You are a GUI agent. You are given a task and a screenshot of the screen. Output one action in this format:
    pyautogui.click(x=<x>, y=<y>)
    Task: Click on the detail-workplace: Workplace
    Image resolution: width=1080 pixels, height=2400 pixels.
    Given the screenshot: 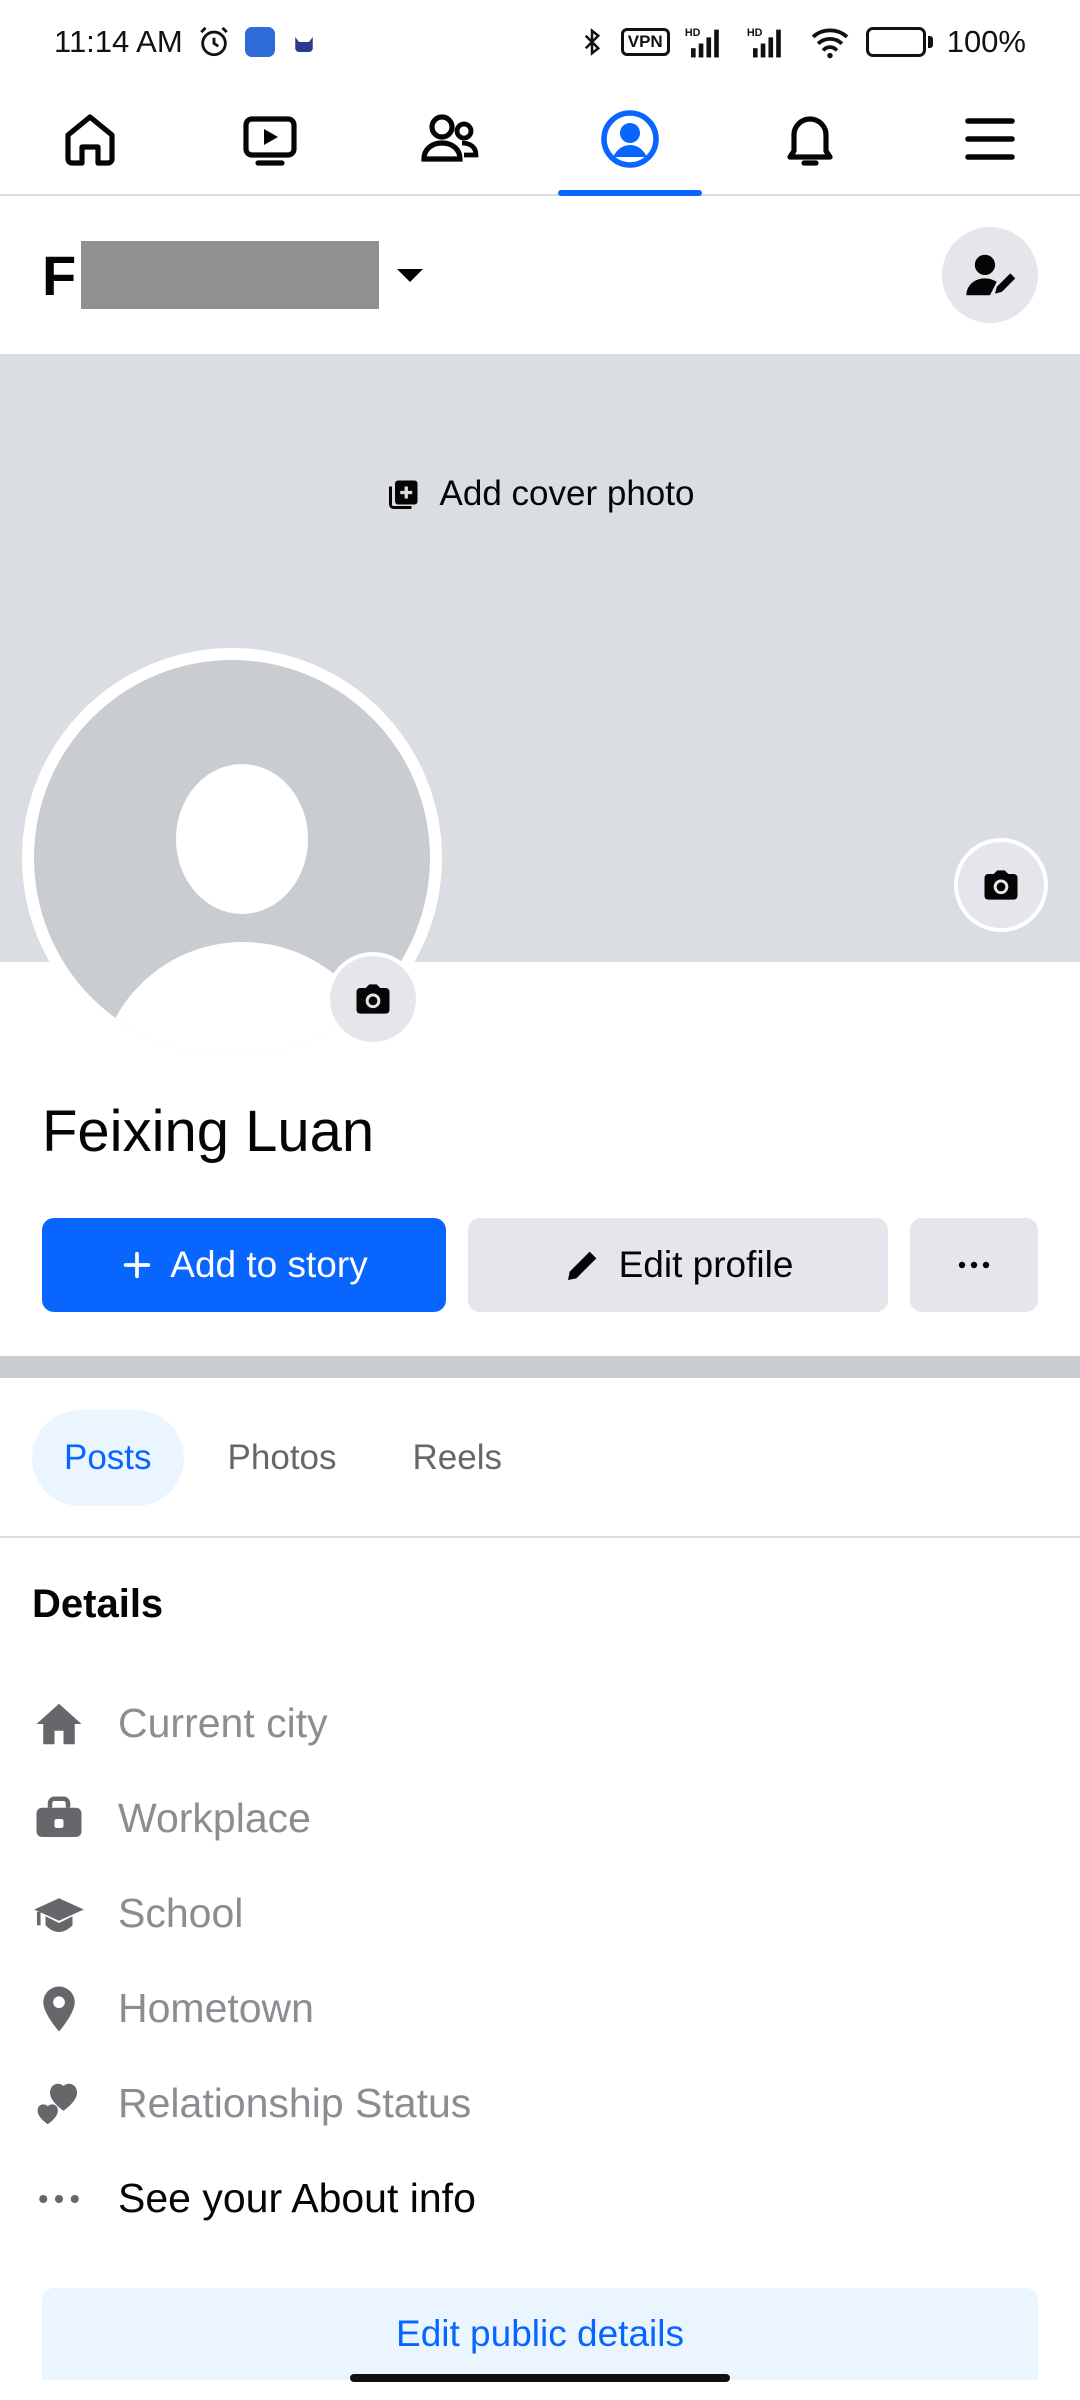 What is the action you would take?
    pyautogui.click(x=532, y=1818)
    